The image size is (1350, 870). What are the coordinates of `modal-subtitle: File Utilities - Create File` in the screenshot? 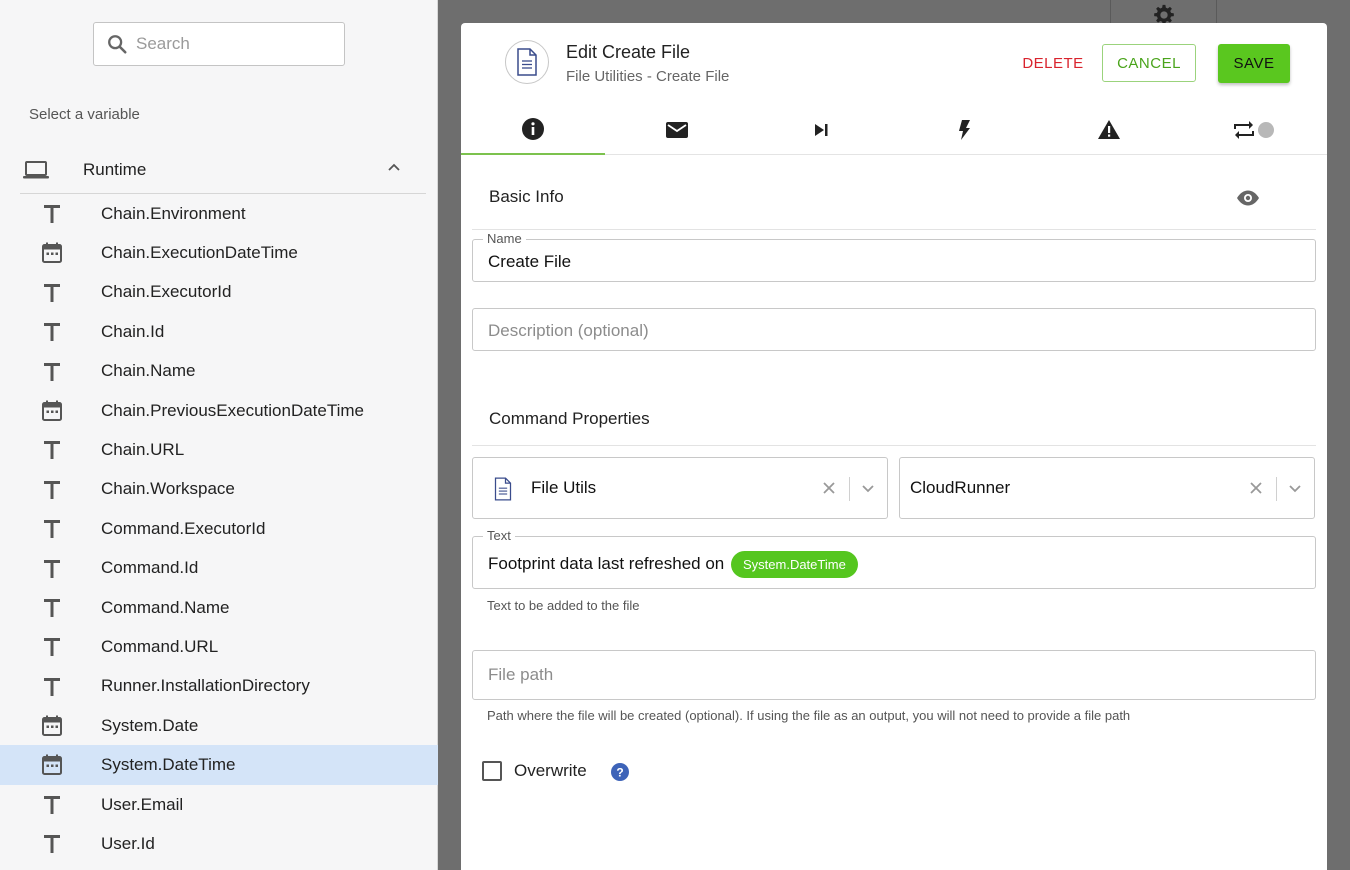 It's located at (648, 76).